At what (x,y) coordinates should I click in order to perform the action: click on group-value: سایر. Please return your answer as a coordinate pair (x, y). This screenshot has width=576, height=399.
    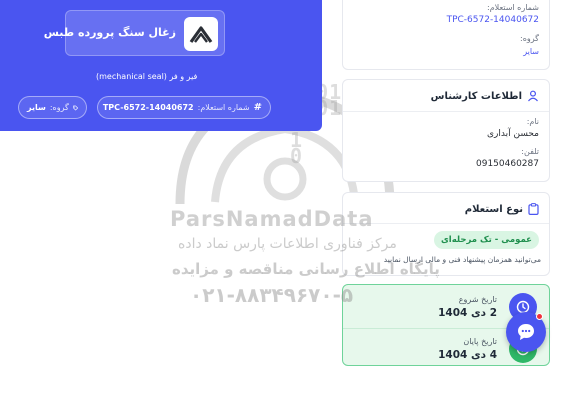
    Looking at the image, I should click on (36, 107).